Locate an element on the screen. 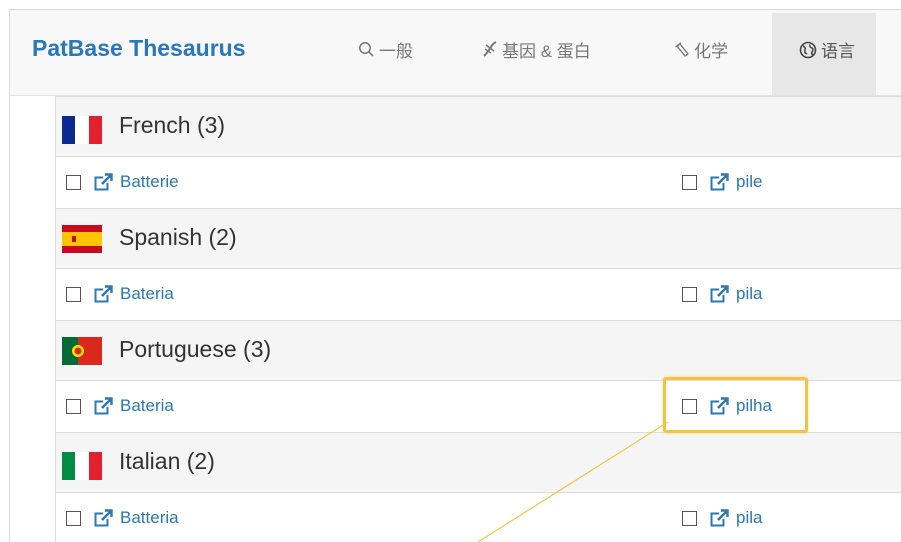  flag-france-icon is located at coordinates (82, 130).